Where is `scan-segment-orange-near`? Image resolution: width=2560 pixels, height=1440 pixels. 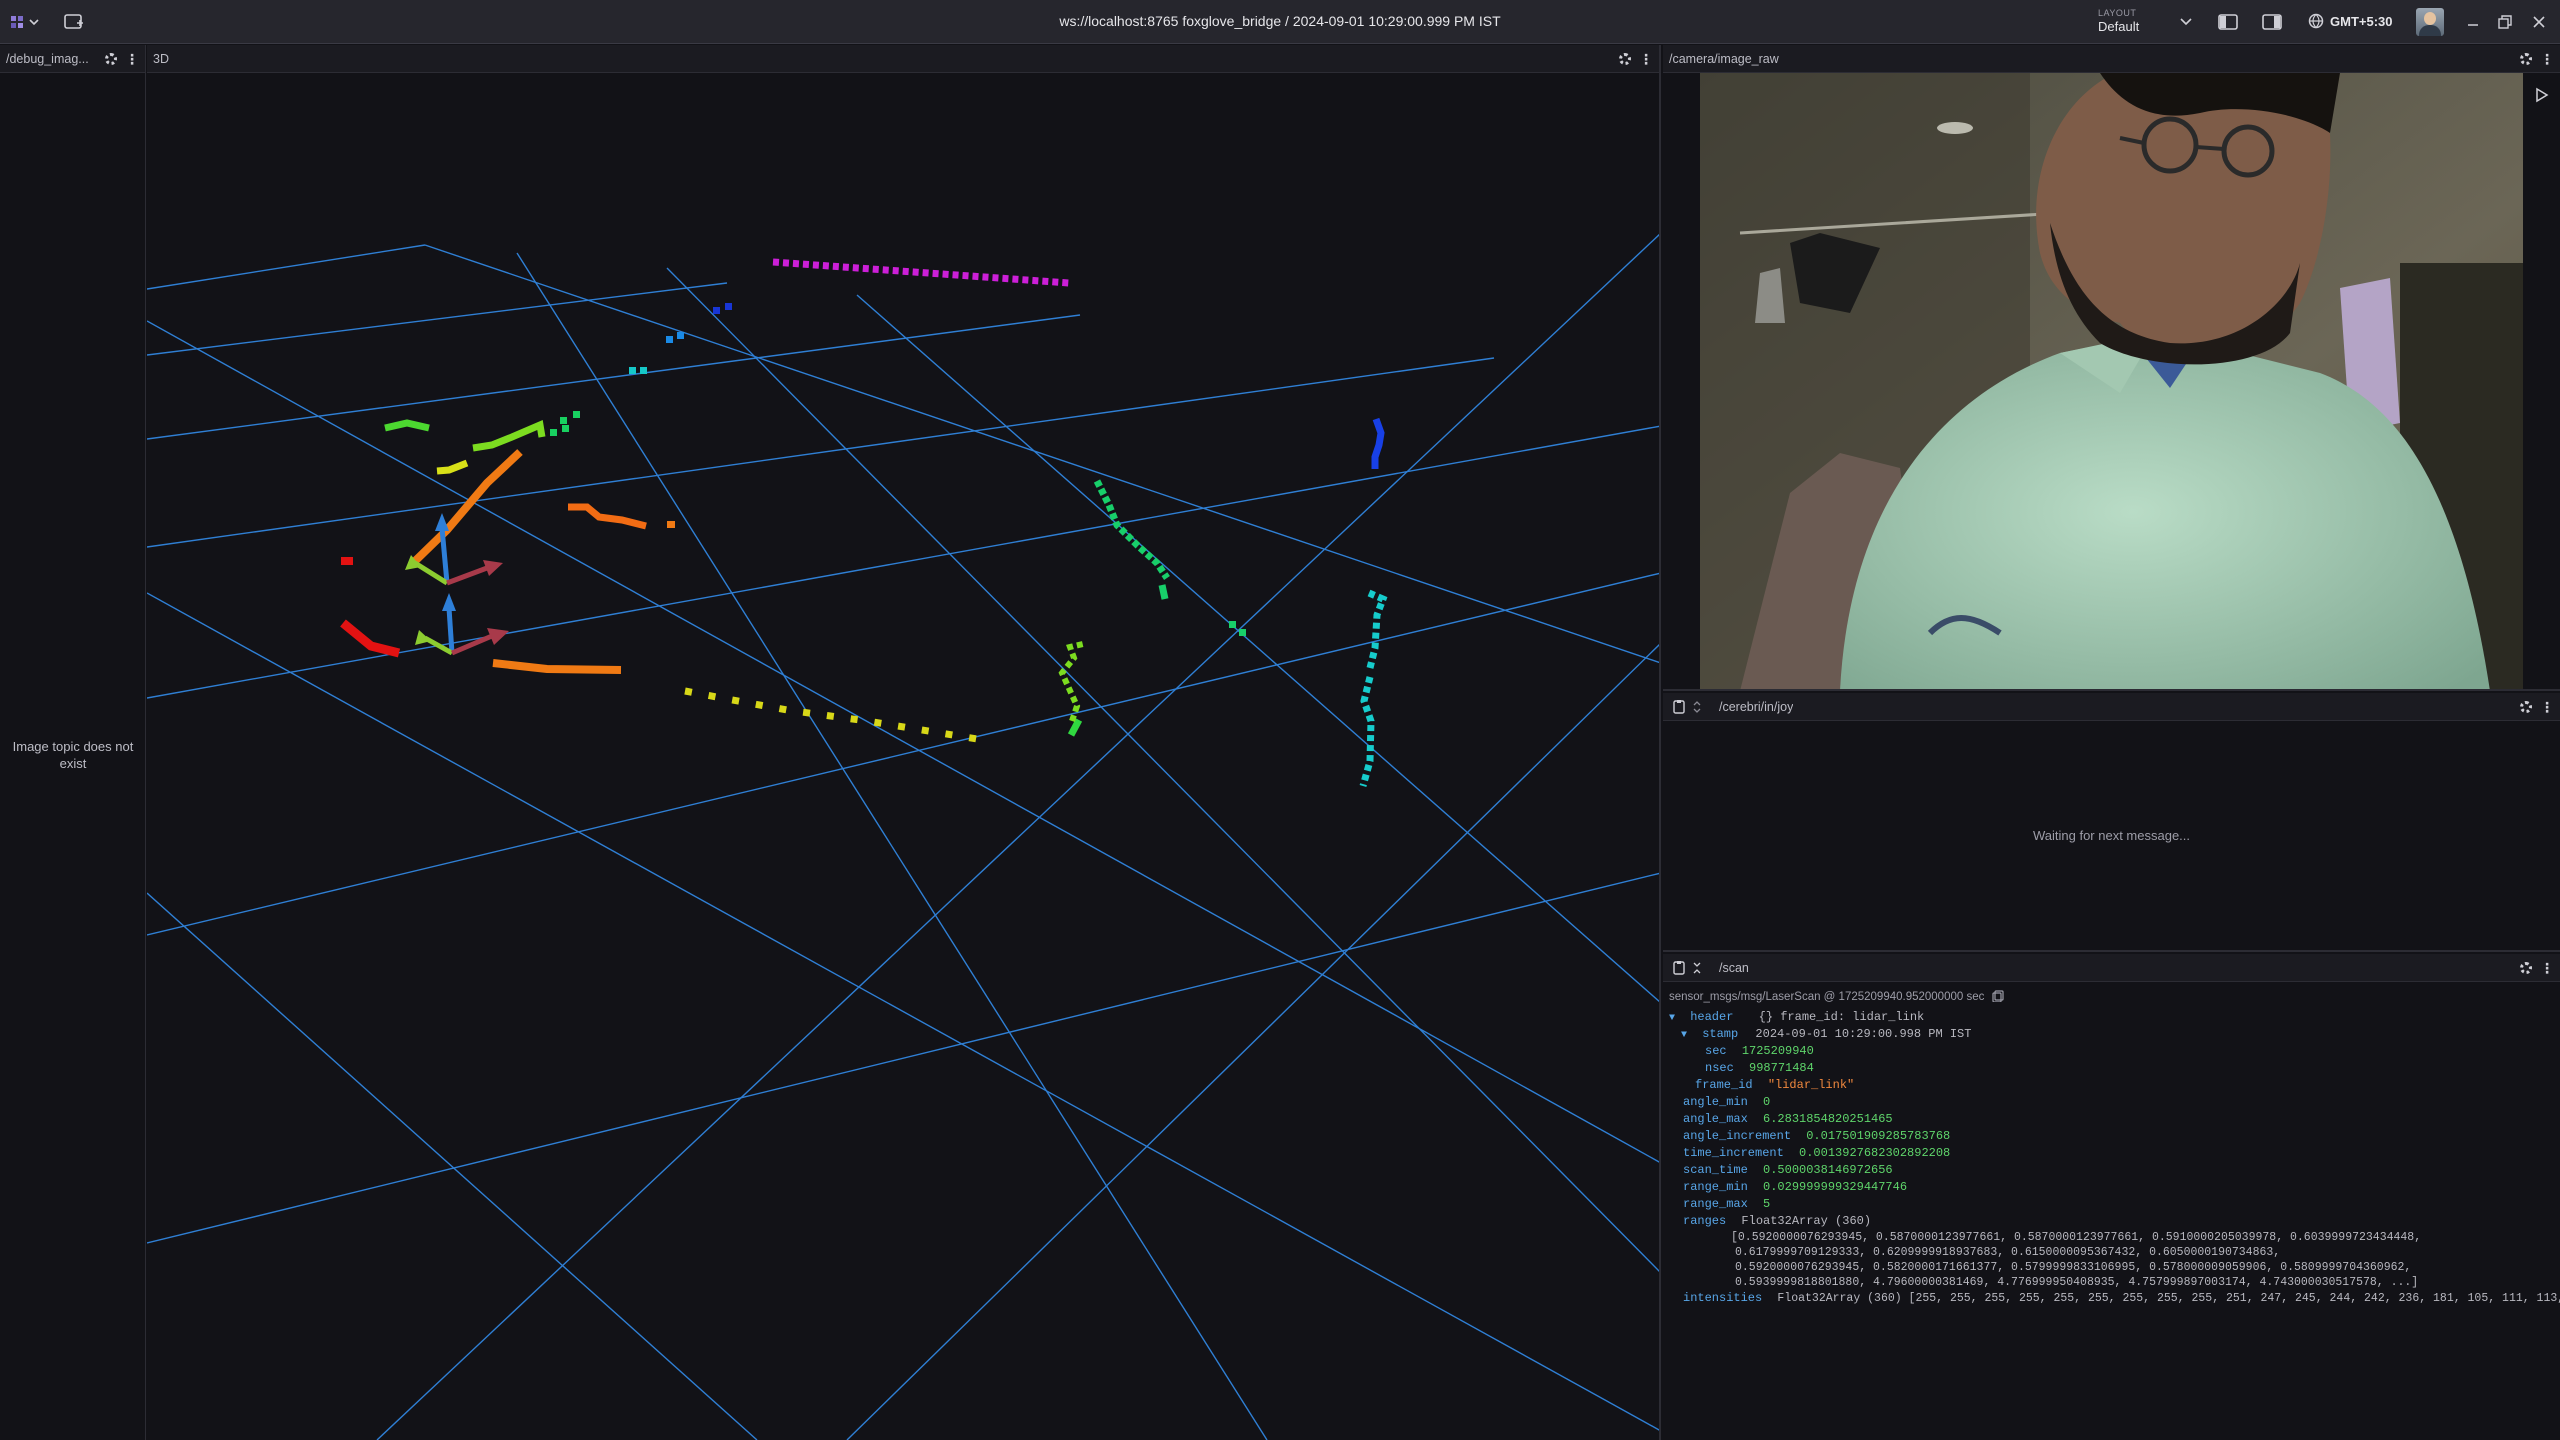
scan-segment-orange-near is located at coordinates (557, 666).